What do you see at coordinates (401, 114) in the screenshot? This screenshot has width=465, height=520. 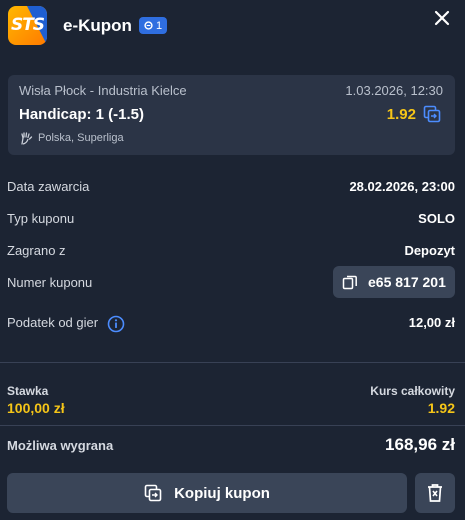 I see `event-odds: 1.92` at bounding box center [401, 114].